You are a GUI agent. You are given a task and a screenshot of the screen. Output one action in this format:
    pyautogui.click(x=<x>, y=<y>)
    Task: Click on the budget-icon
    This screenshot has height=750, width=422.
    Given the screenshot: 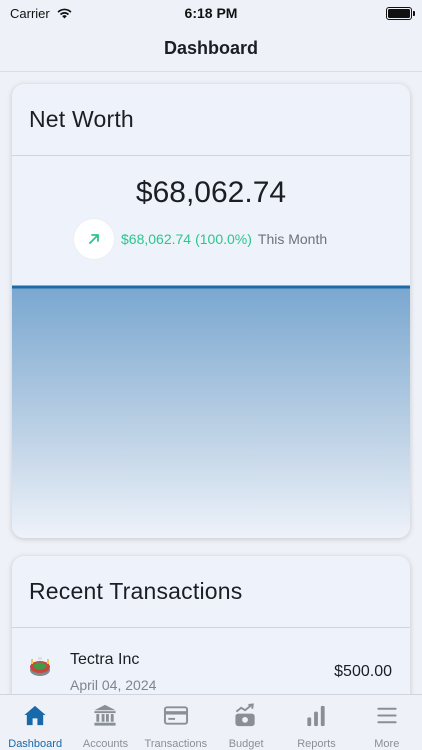 What is the action you would take?
    pyautogui.click(x=245, y=715)
    